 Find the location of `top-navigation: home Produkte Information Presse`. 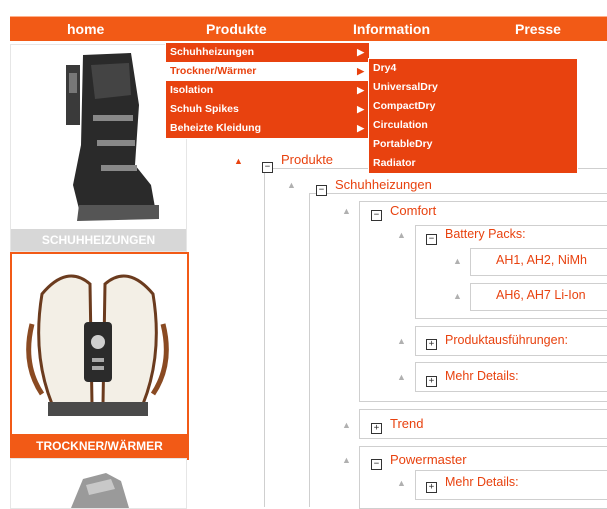

top-navigation: home Produkte Information Presse is located at coordinates (308, 28).